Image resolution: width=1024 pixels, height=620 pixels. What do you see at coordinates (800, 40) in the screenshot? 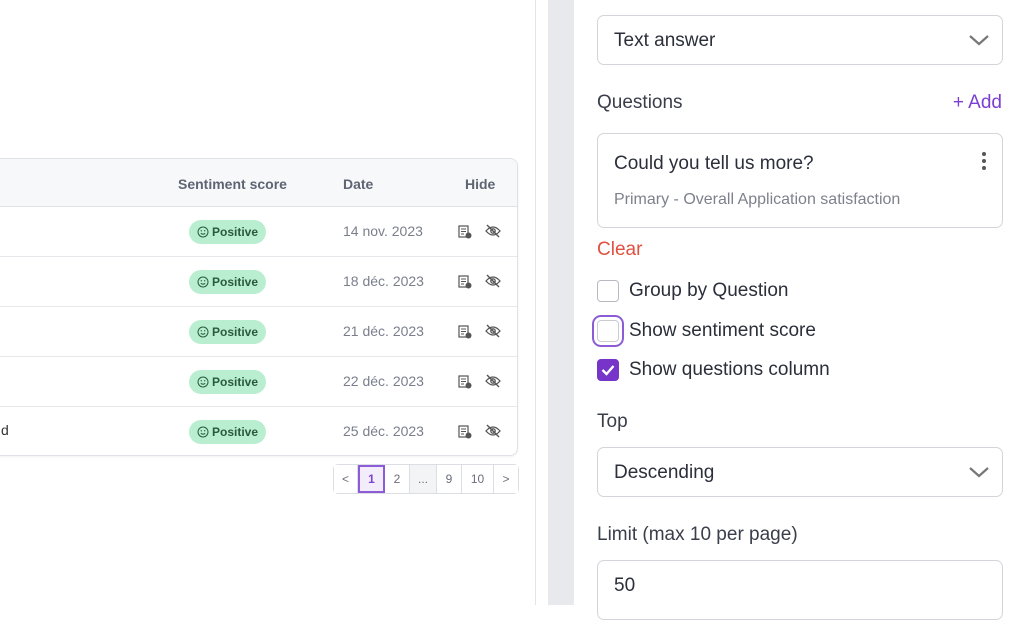
I see `answer-type-select: Text answer` at bounding box center [800, 40].